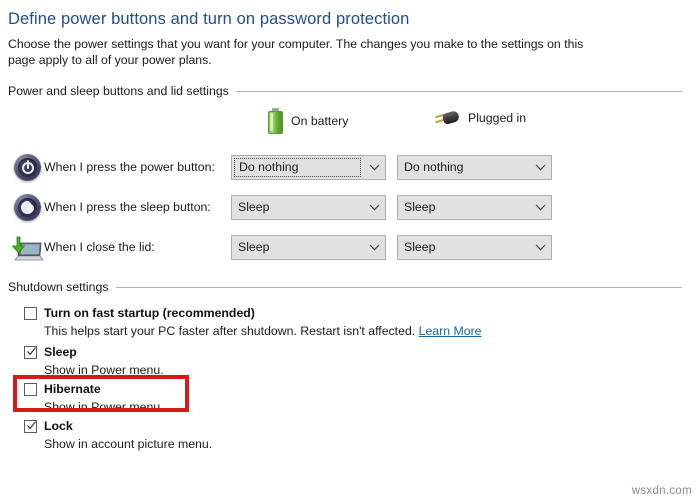 The width and height of the screenshot is (700, 500). What do you see at coordinates (99, 247) in the screenshot?
I see `setting-label-close-lid: When I close the lid:` at bounding box center [99, 247].